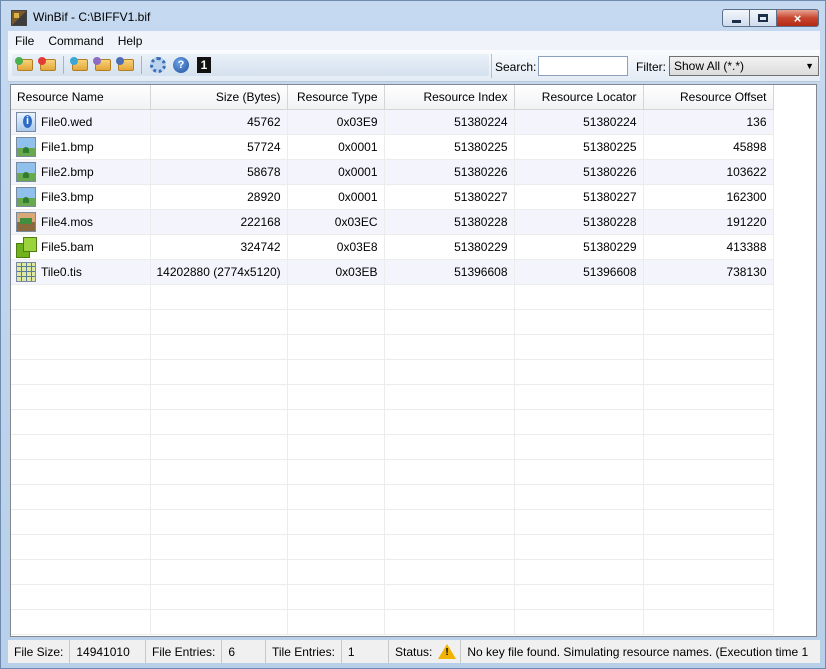  What do you see at coordinates (219, 197) in the screenshot?
I see `cell-size: 28920` at bounding box center [219, 197].